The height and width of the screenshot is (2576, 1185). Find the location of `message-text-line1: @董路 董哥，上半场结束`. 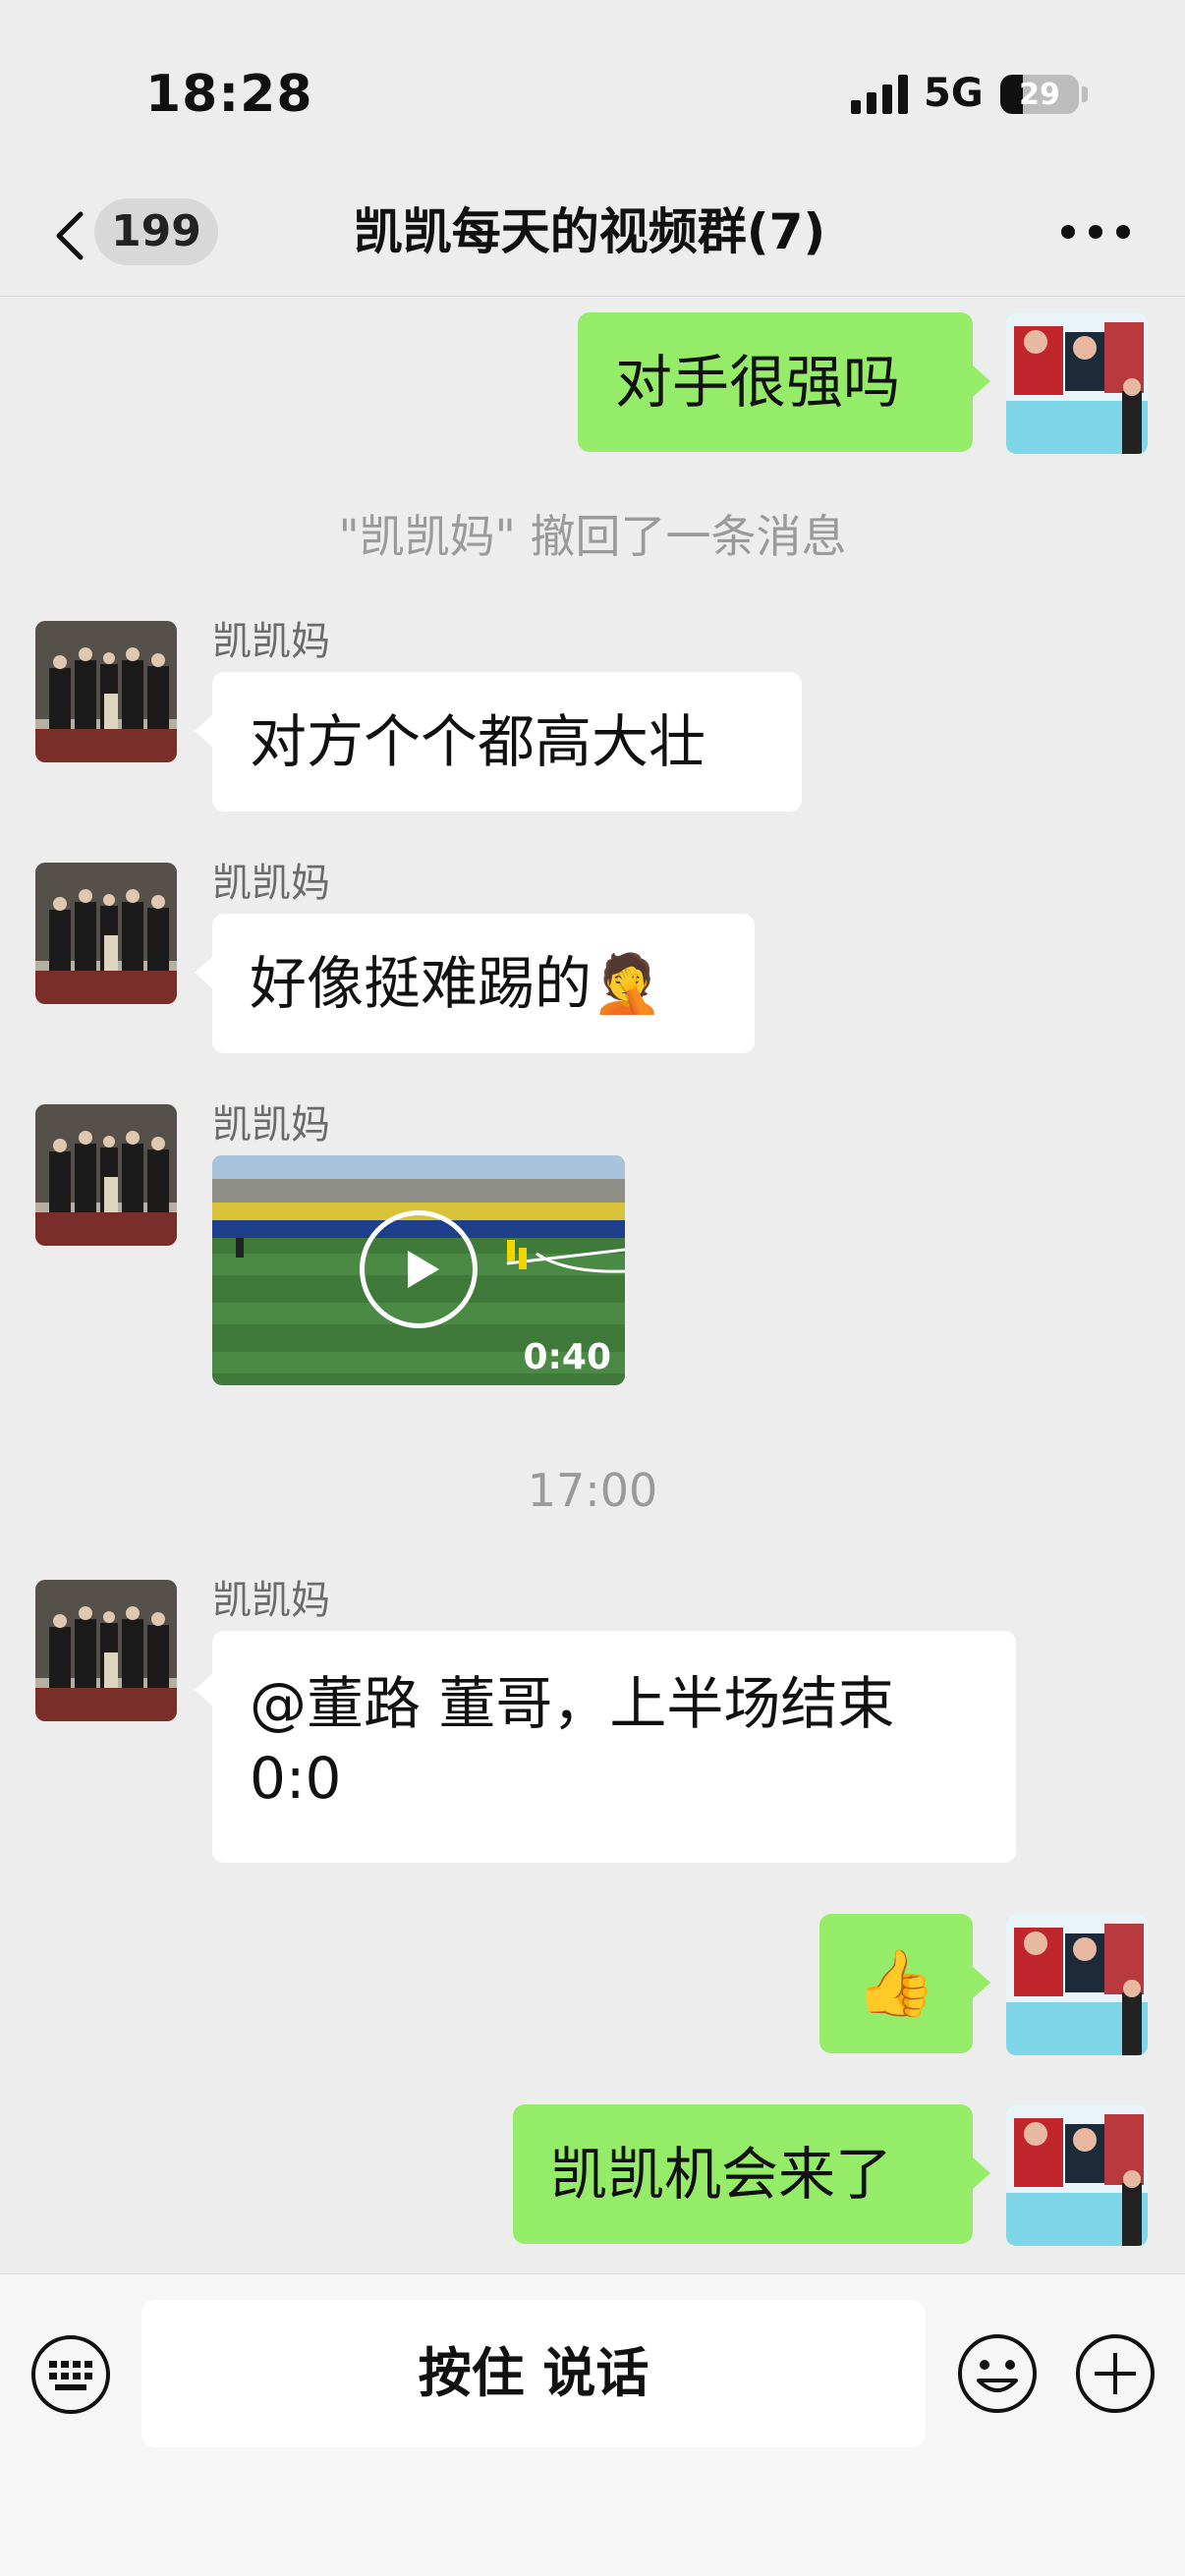

message-text-line1: @董路 董哥，上半场结束 is located at coordinates (573, 1703).